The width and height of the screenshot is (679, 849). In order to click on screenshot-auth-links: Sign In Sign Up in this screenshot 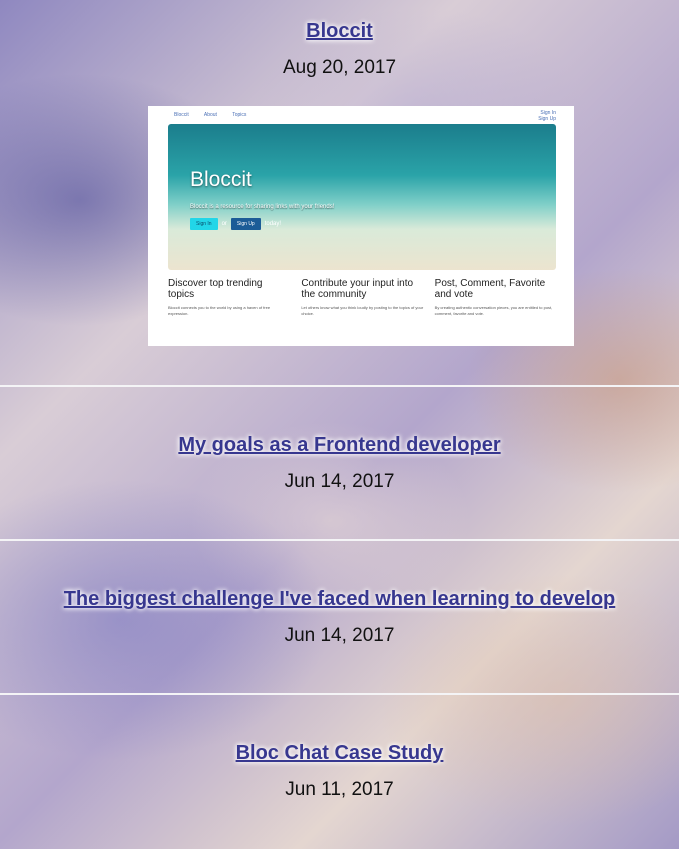, I will do `click(547, 116)`.